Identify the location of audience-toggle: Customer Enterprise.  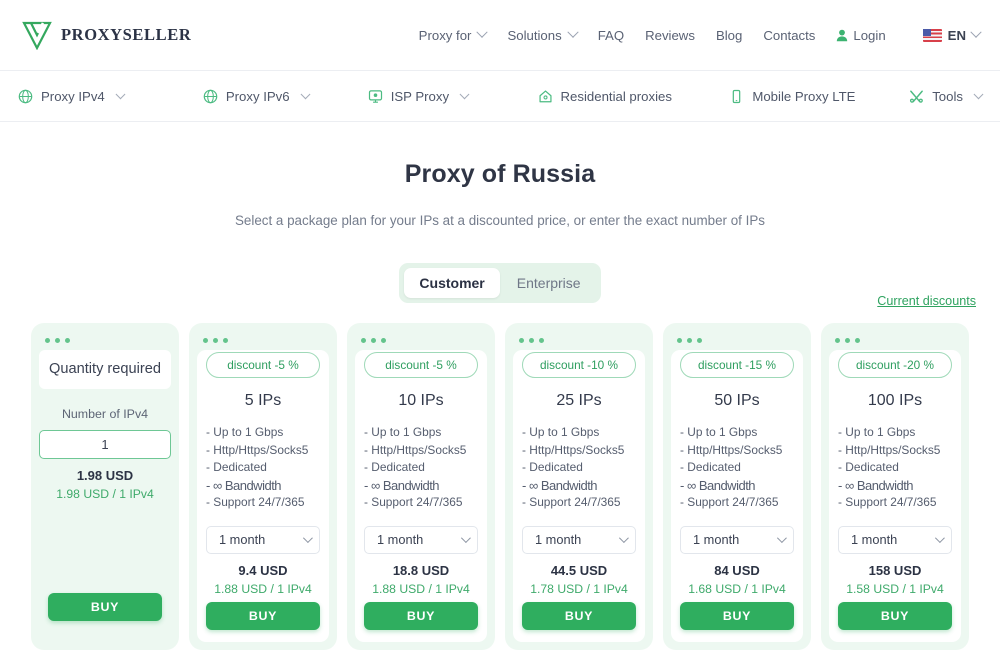
(500, 283).